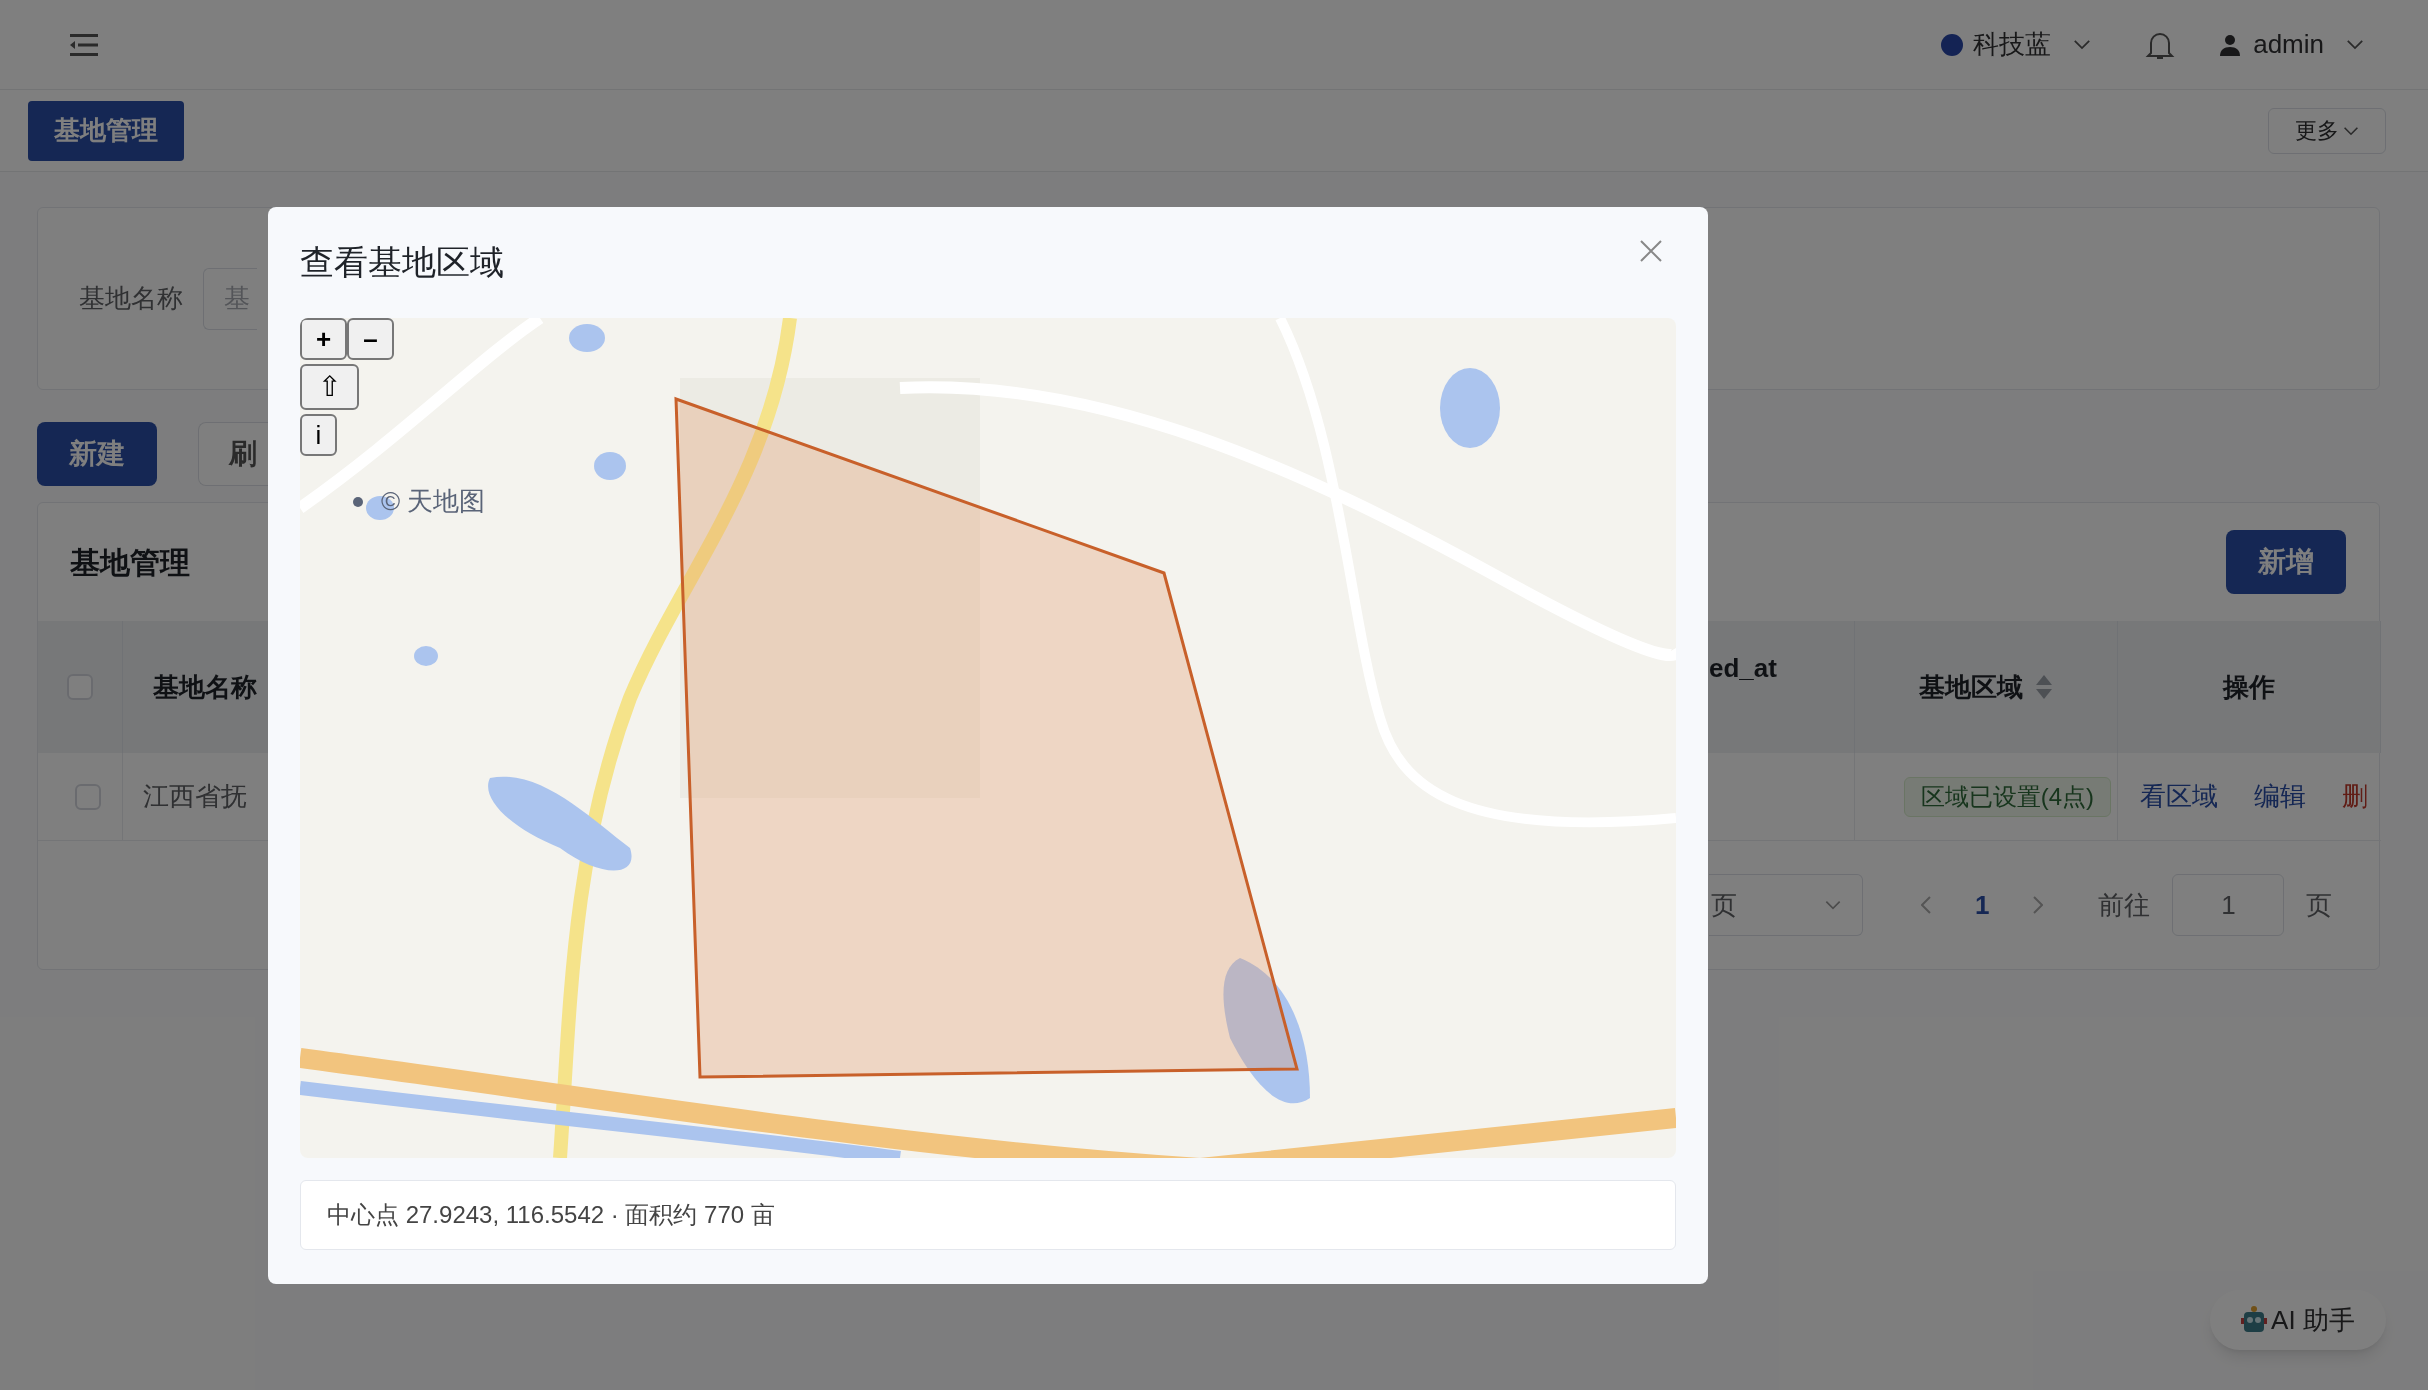 This screenshot has width=2428, height=1390. Describe the element at coordinates (1782, 687) in the screenshot. I see `column-header: ed_at` at that location.